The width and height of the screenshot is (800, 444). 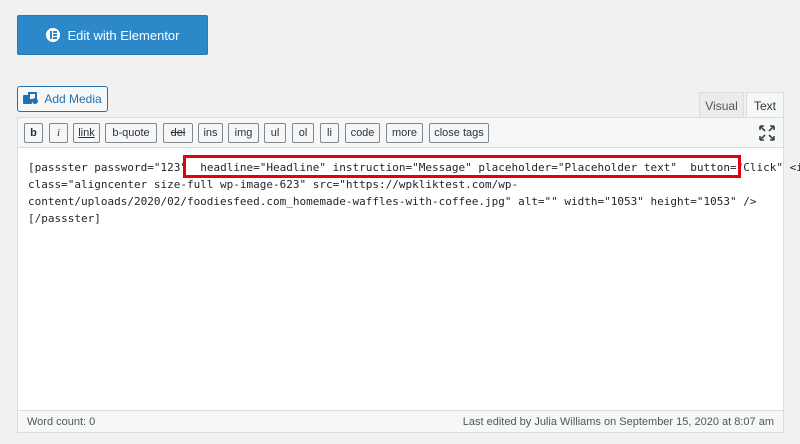 What do you see at coordinates (58, 133) in the screenshot?
I see `qt-italic-button: i` at bounding box center [58, 133].